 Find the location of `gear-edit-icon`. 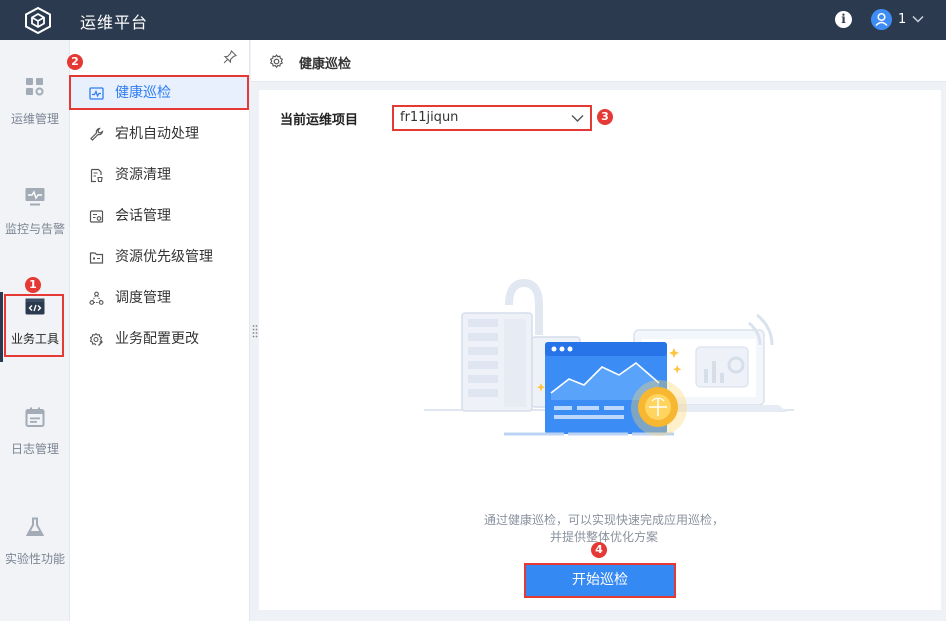

gear-edit-icon is located at coordinates (96, 339).